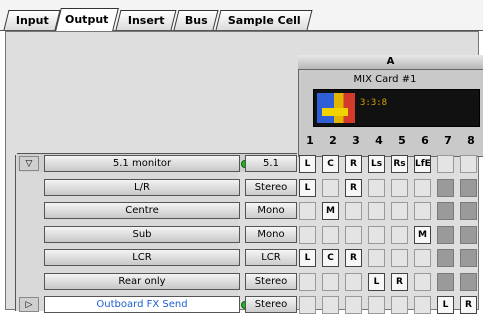  Describe the element at coordinates (142, 281) in the screenshot. I see `path-name-button: Rear only` at that location.